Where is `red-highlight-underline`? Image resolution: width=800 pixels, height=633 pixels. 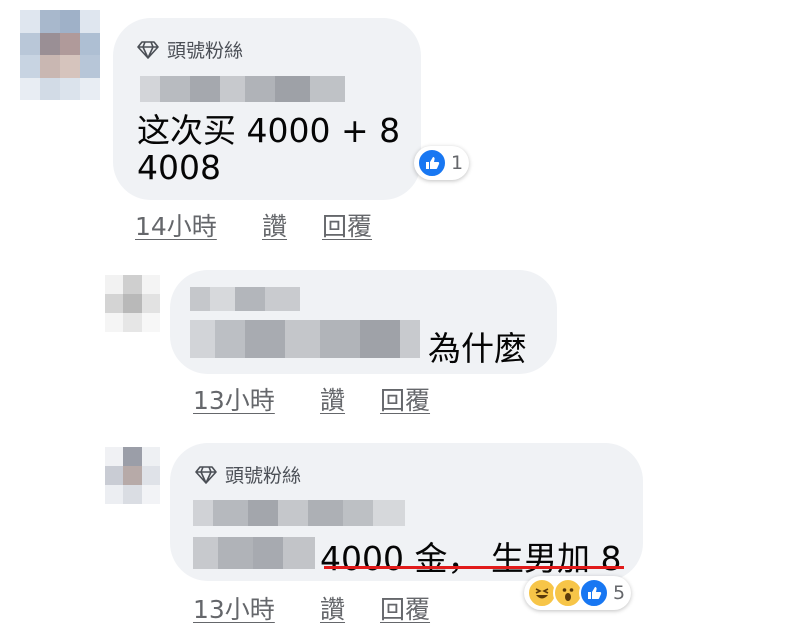 red-highlight-underline is located at coordinates (474, 567).